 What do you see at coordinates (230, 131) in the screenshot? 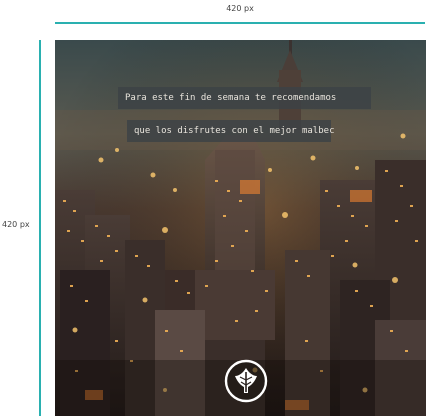
I see `caption-line-2: que los disfrutes con el mejor malbec` at bounding box center [230, 131].